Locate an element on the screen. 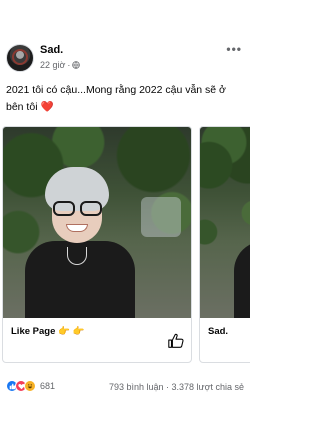 Image resolution: width=320 pixels, height=444 pixels. reactions-summary: 681 is located at coordinates (30, 386).